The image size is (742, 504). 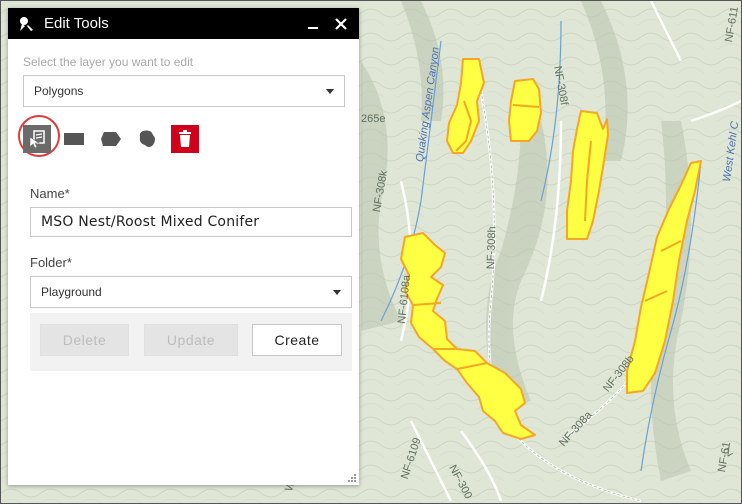 What do you see at coordinates (71, 292) in the screenshot?
I see `folder-select-value: Playground` at bounding box center [71, 292].